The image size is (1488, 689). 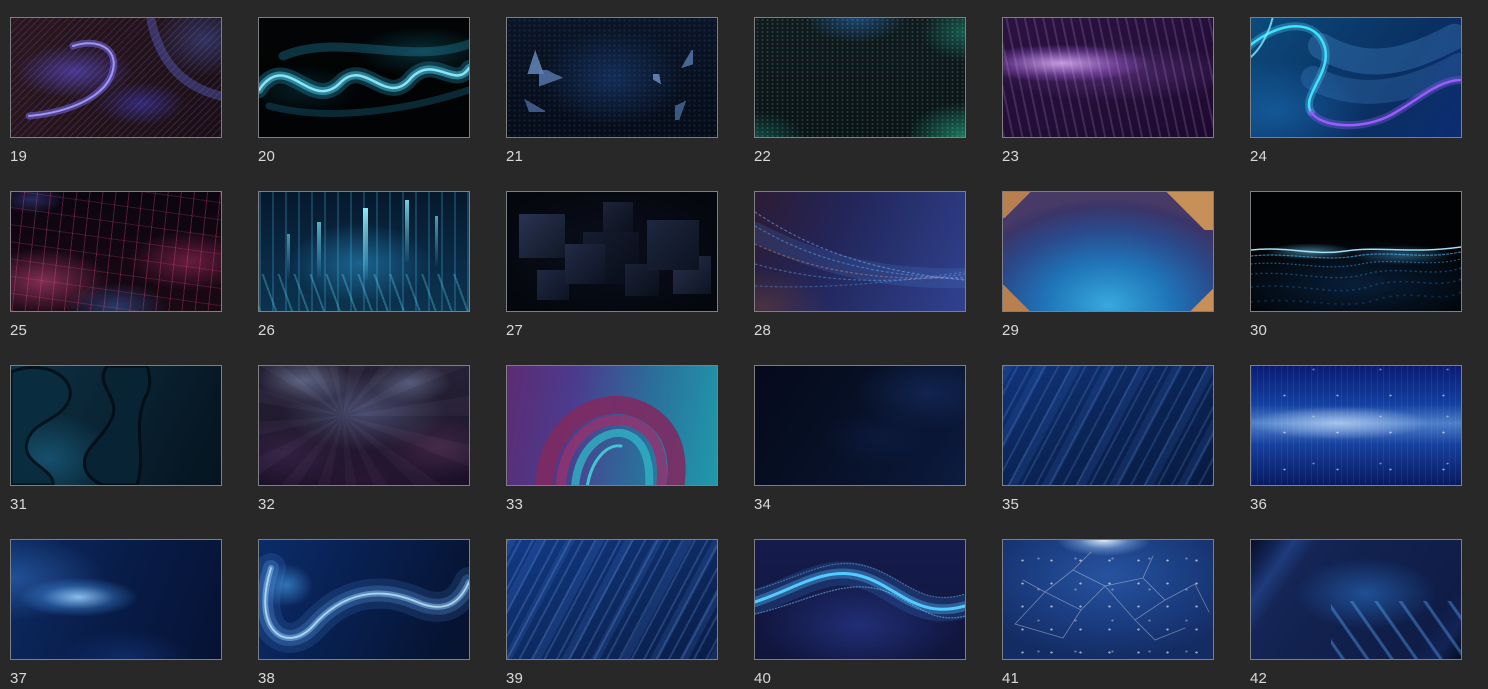 I want to click on gallery-item: 26, so click(x=364, y=266).